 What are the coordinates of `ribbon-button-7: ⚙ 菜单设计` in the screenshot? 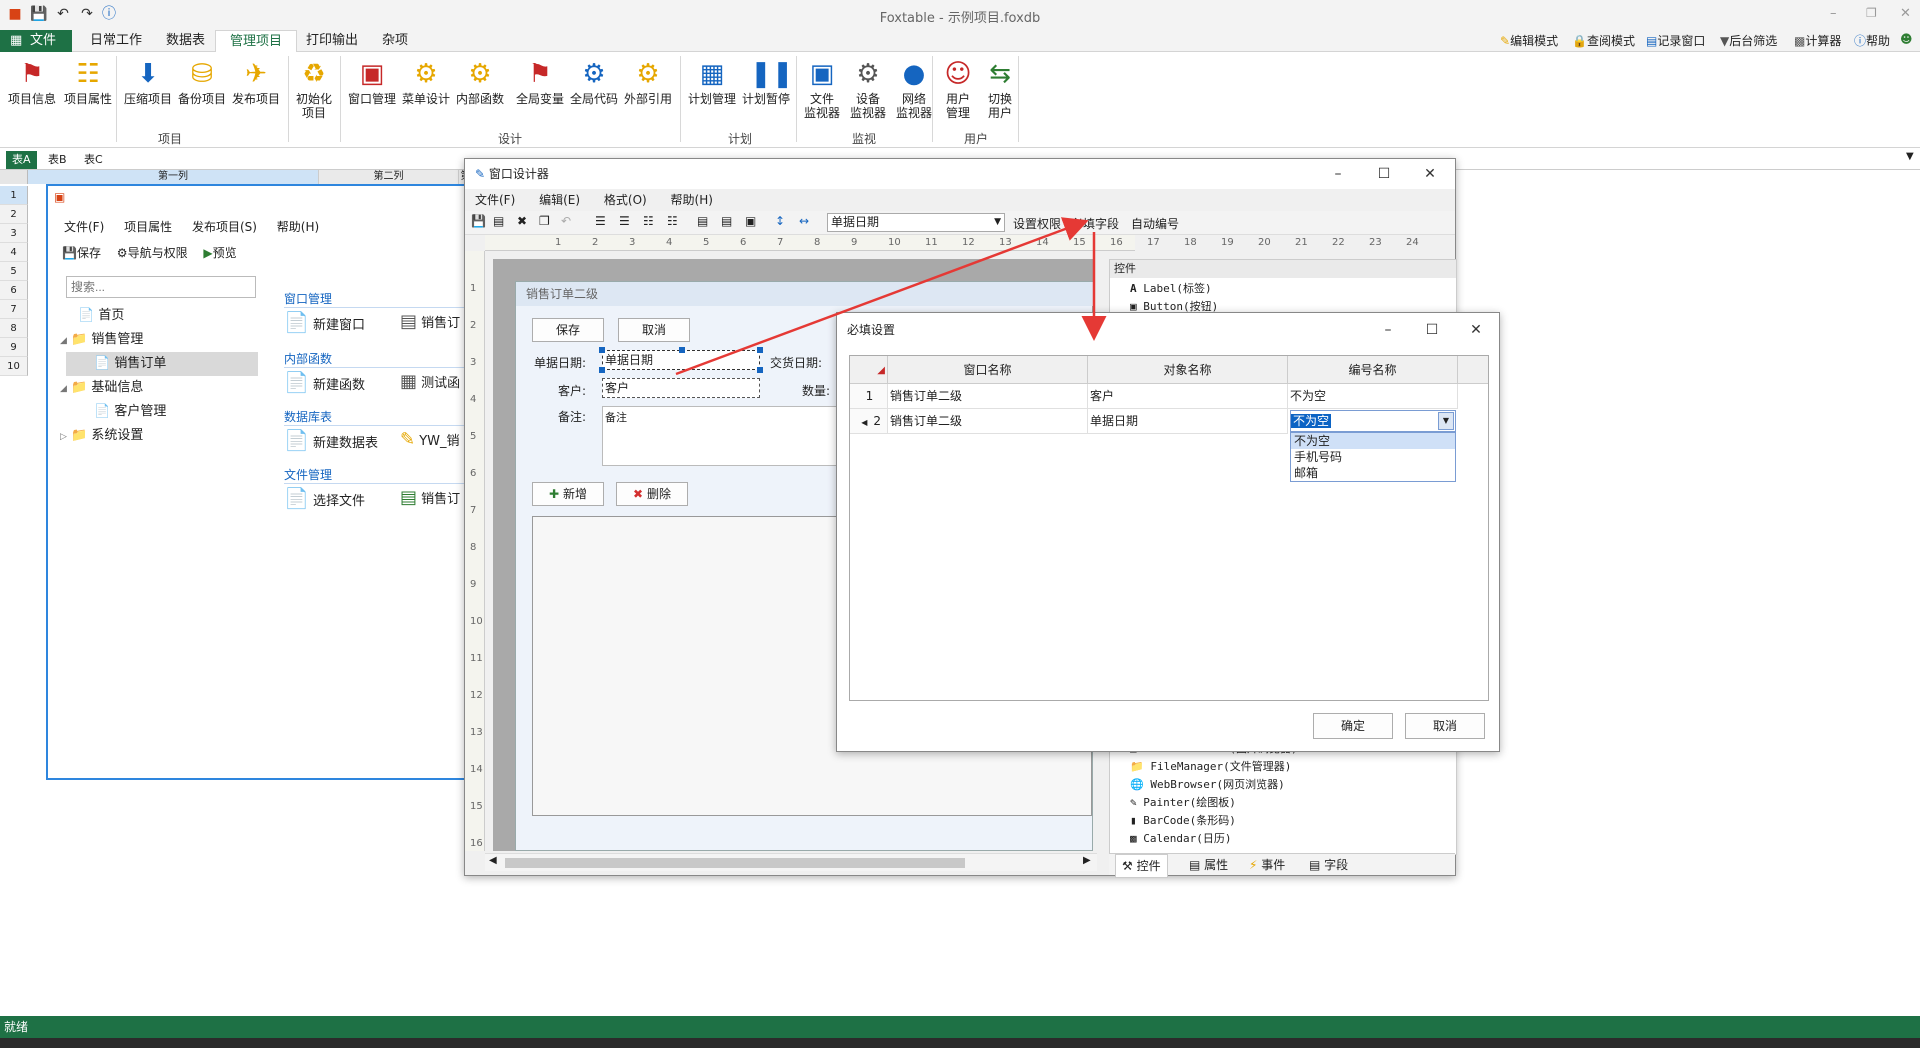 It's located at (426, 94).